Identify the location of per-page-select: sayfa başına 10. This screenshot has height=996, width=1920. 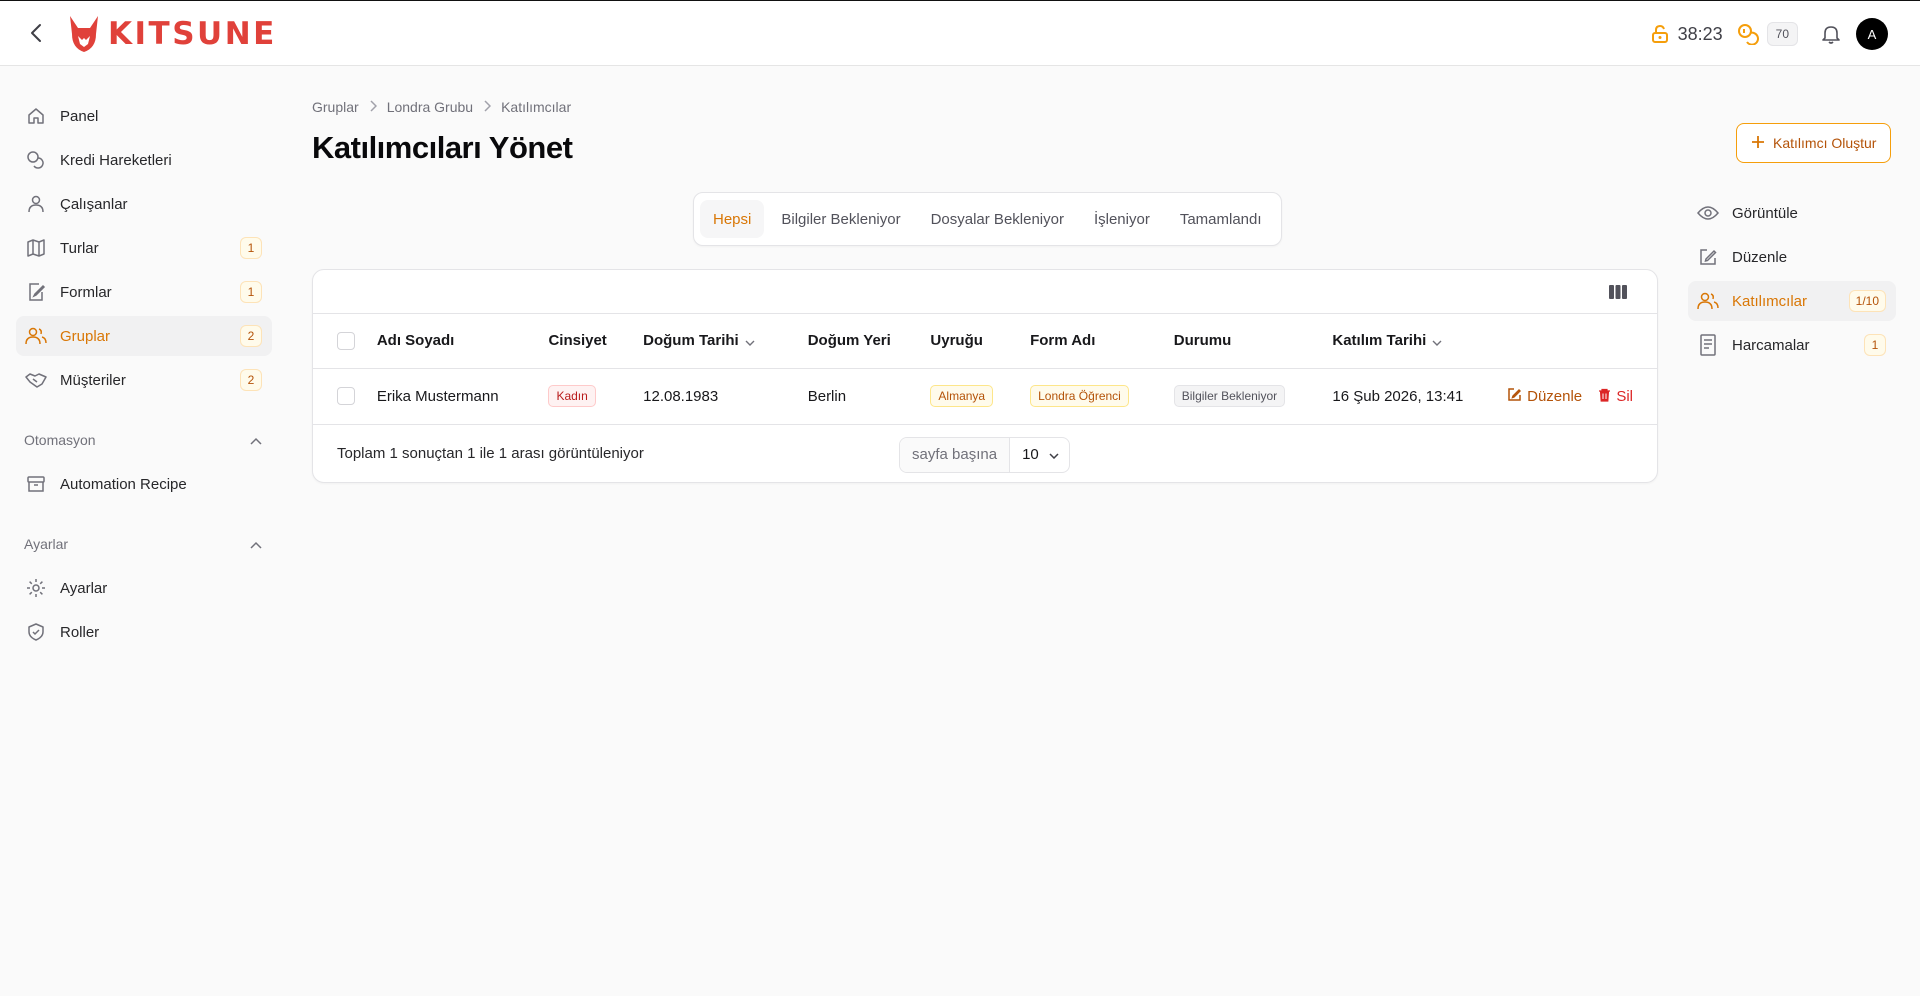
(984, 454).